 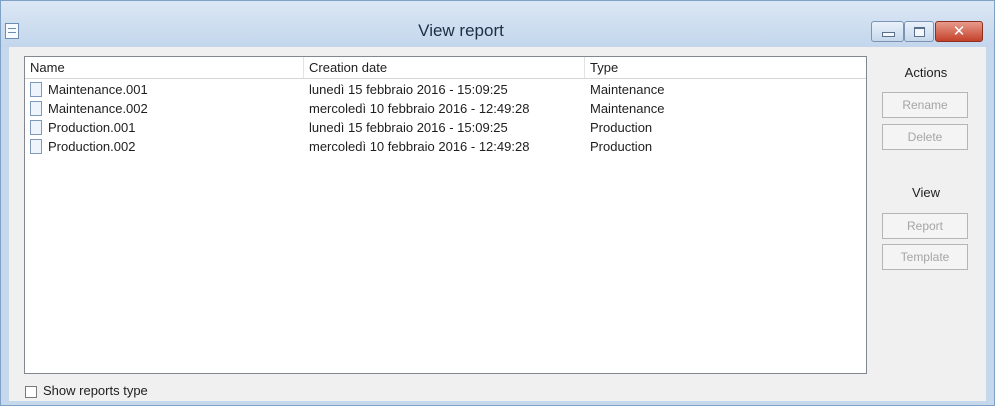 What do you see at coordinates (925, 257) in the screenshot?
I see `template-button: Template` at bounding box center [925, 257].